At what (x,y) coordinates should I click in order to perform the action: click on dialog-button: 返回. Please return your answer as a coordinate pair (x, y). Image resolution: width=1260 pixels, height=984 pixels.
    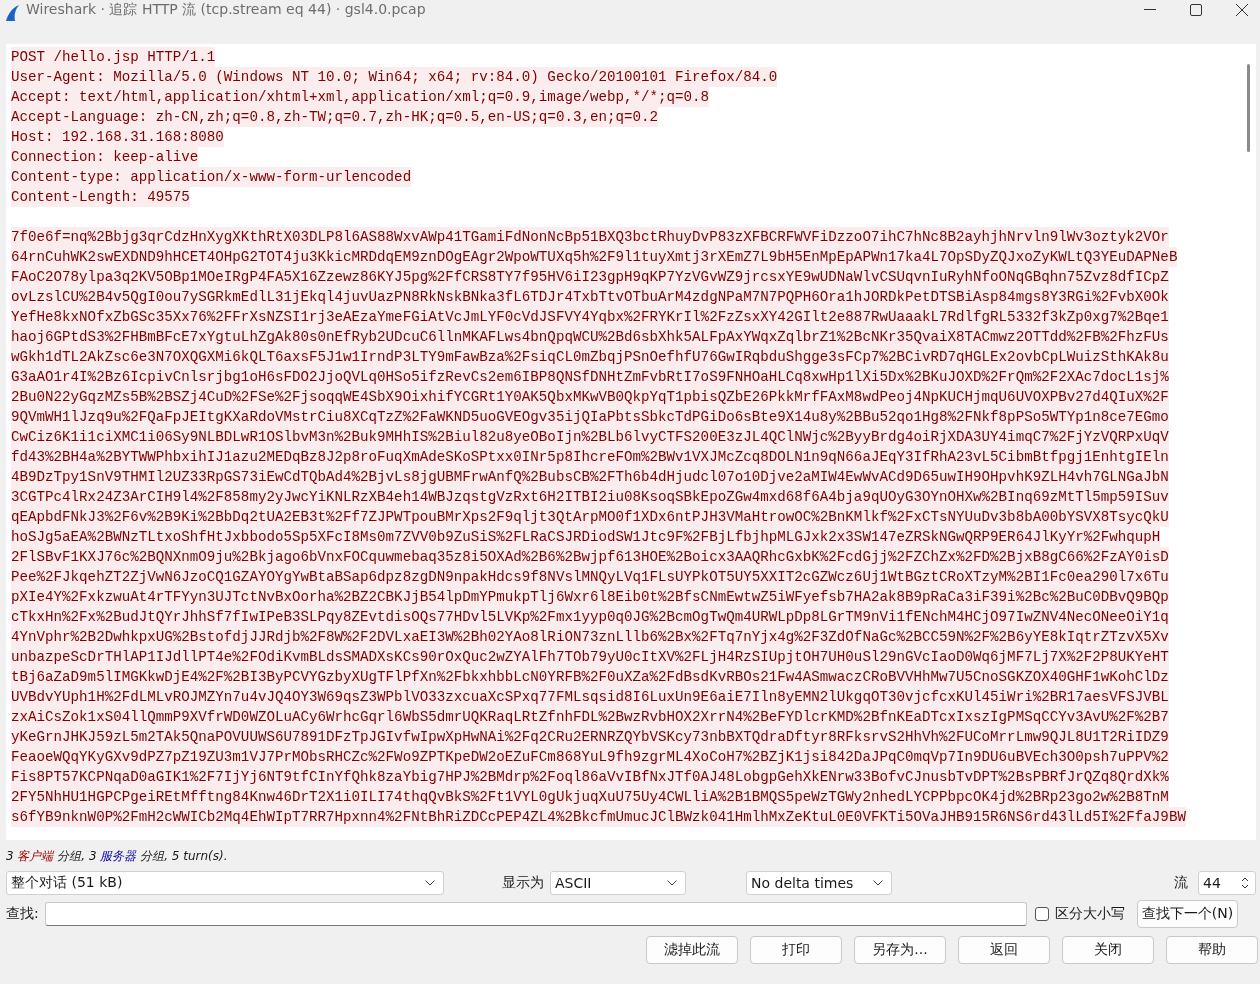
    Looking at the image, I should click on (1004, 950).